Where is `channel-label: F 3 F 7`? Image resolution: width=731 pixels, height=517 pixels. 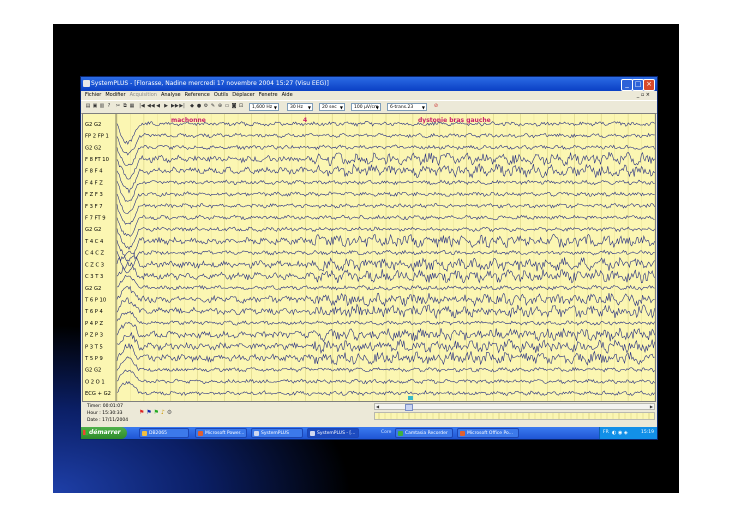 channel-label: F 3 F 7 is located at coordinates (94, 207).